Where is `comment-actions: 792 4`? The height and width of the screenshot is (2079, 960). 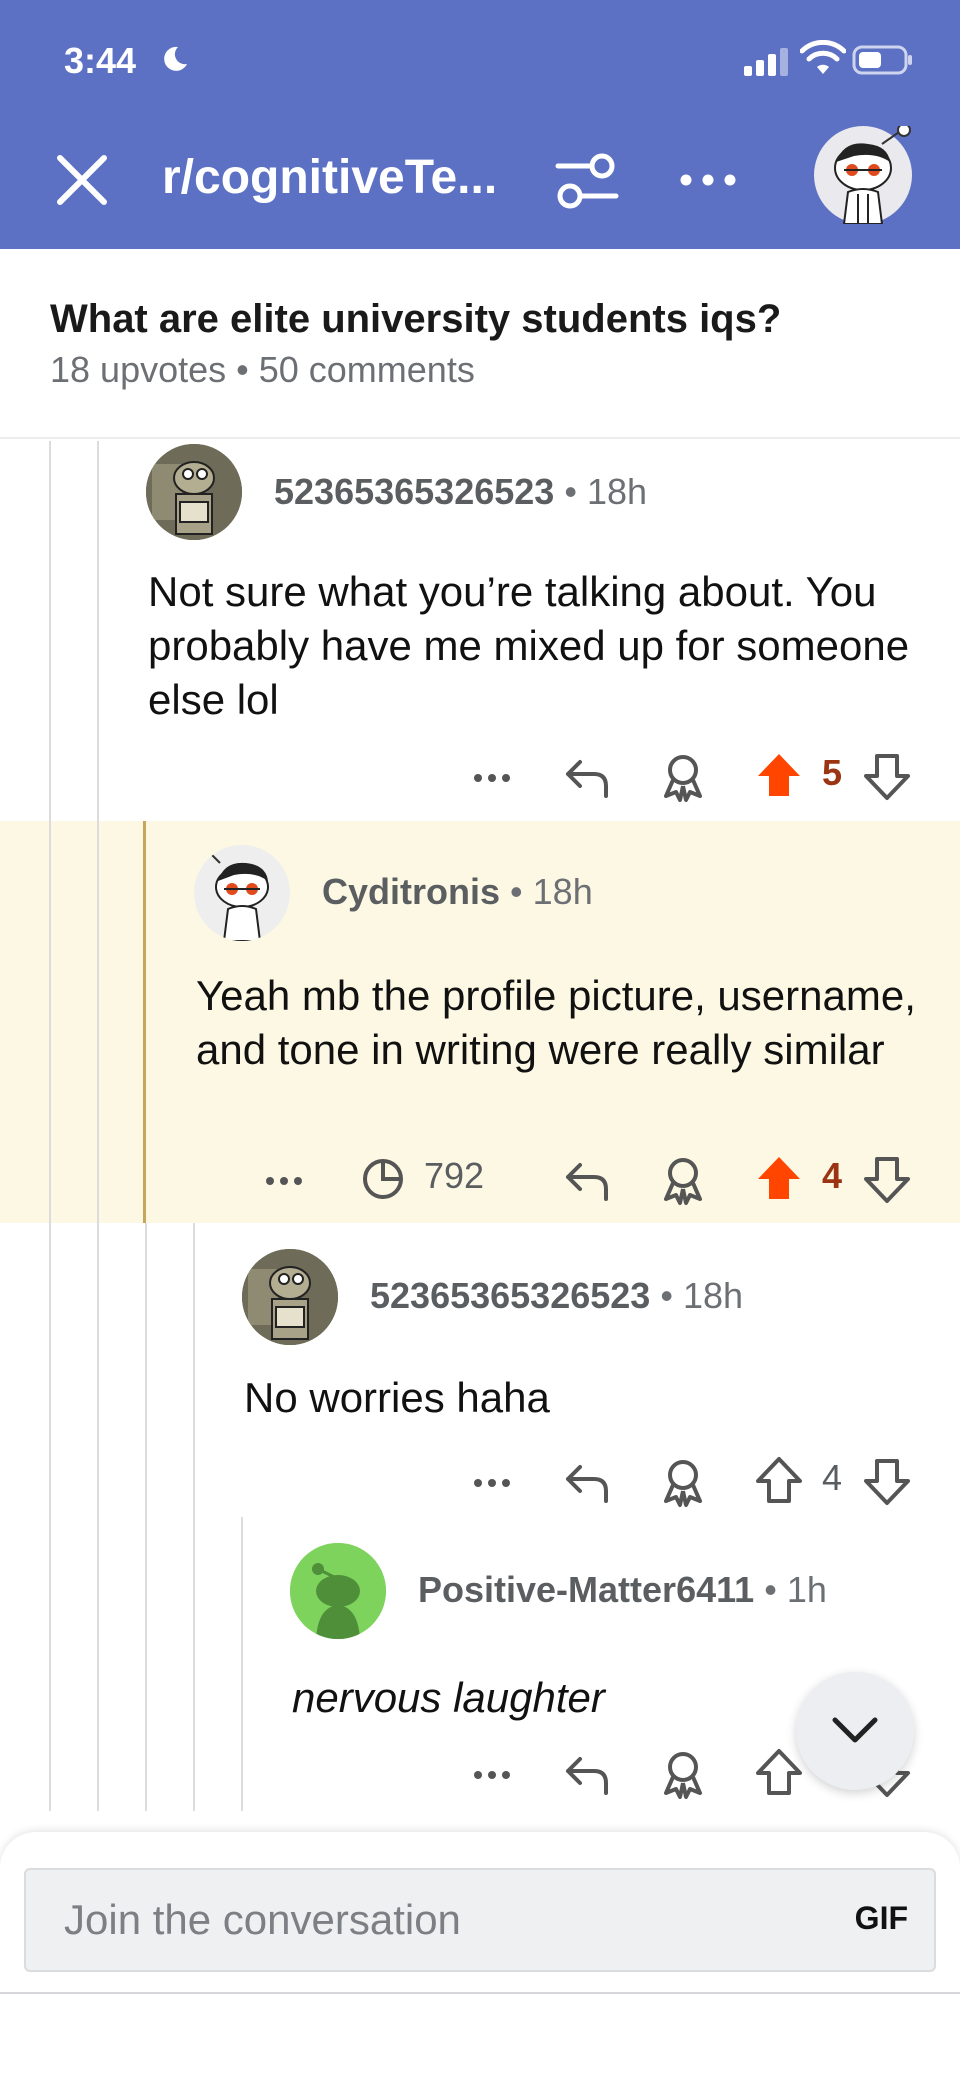 comment-actions: 792 4 is located at coordinates (480, 1179).